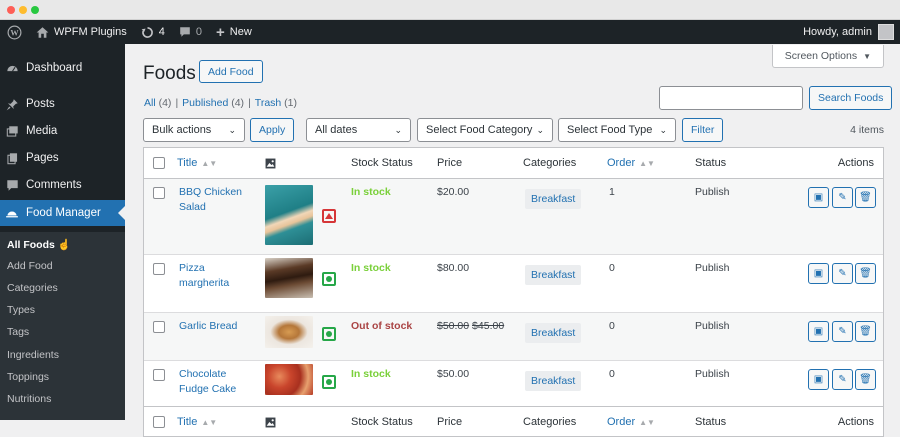 This screenshot has width=900, height=437. I want to click on column-header-actions: Actions, so click(855, 163).